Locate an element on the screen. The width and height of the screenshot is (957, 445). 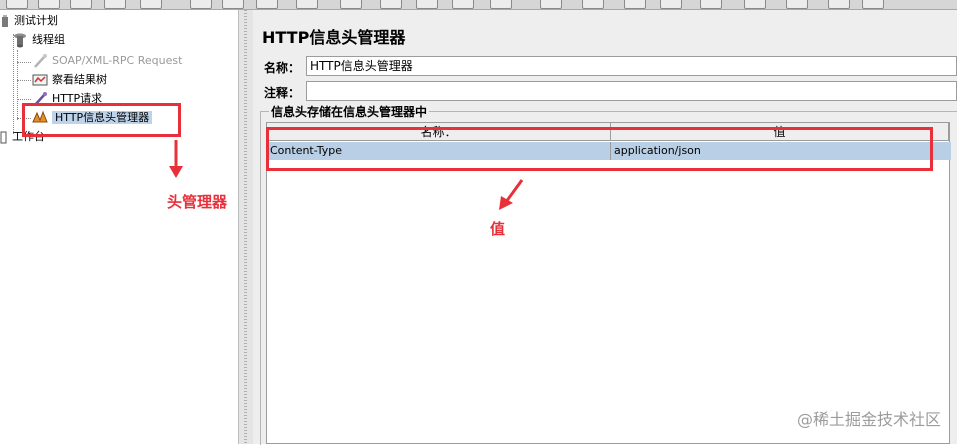
watermark: @稀土掘金技术社区 is located at coordinates (868, 419).